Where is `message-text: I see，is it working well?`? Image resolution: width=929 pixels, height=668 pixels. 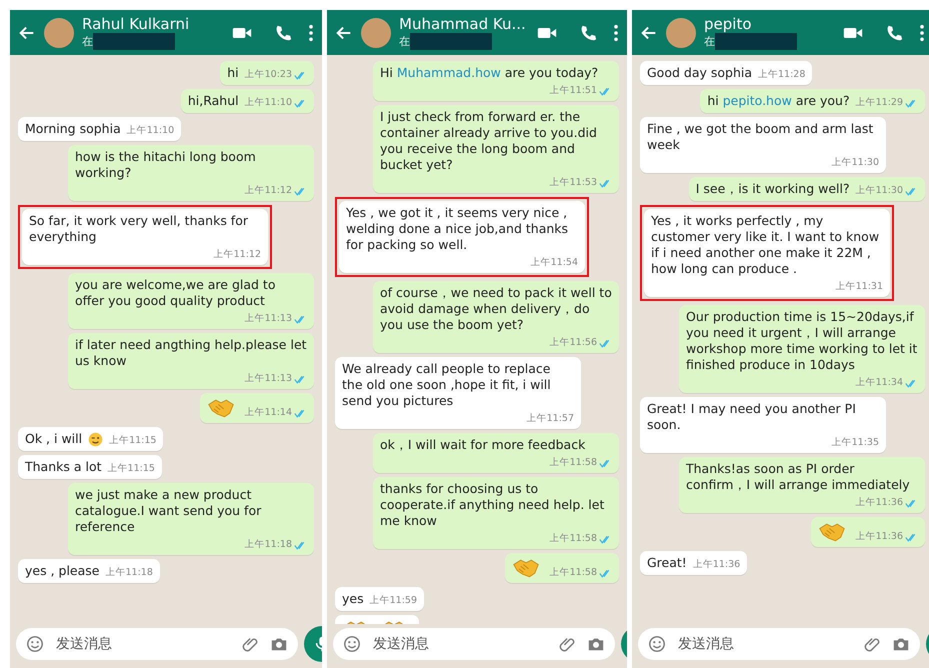
message-text: I see，is it working well? is located at coordinates (773, 189).